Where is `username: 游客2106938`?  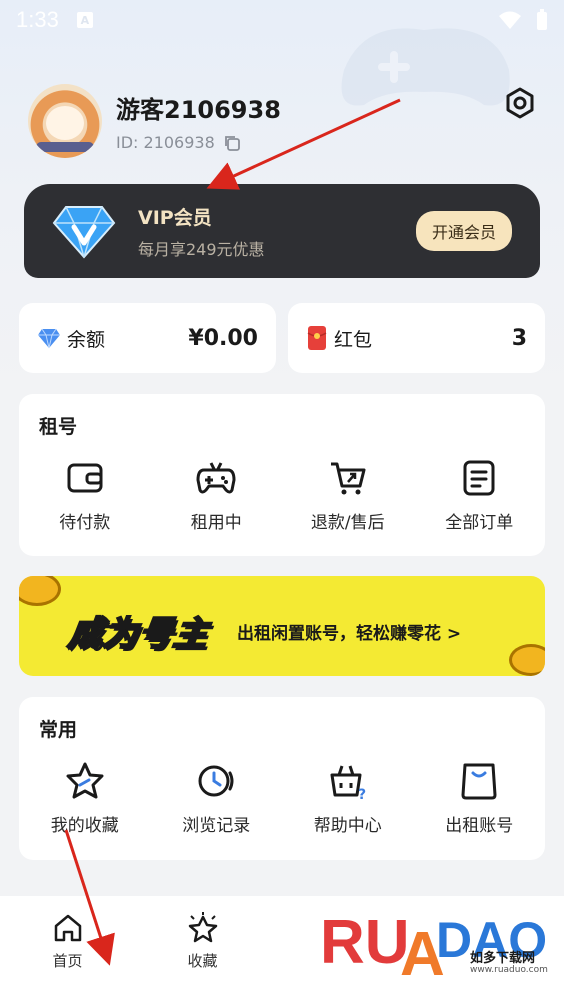 username: 游客2106938 is located at coordinates (198, 110).